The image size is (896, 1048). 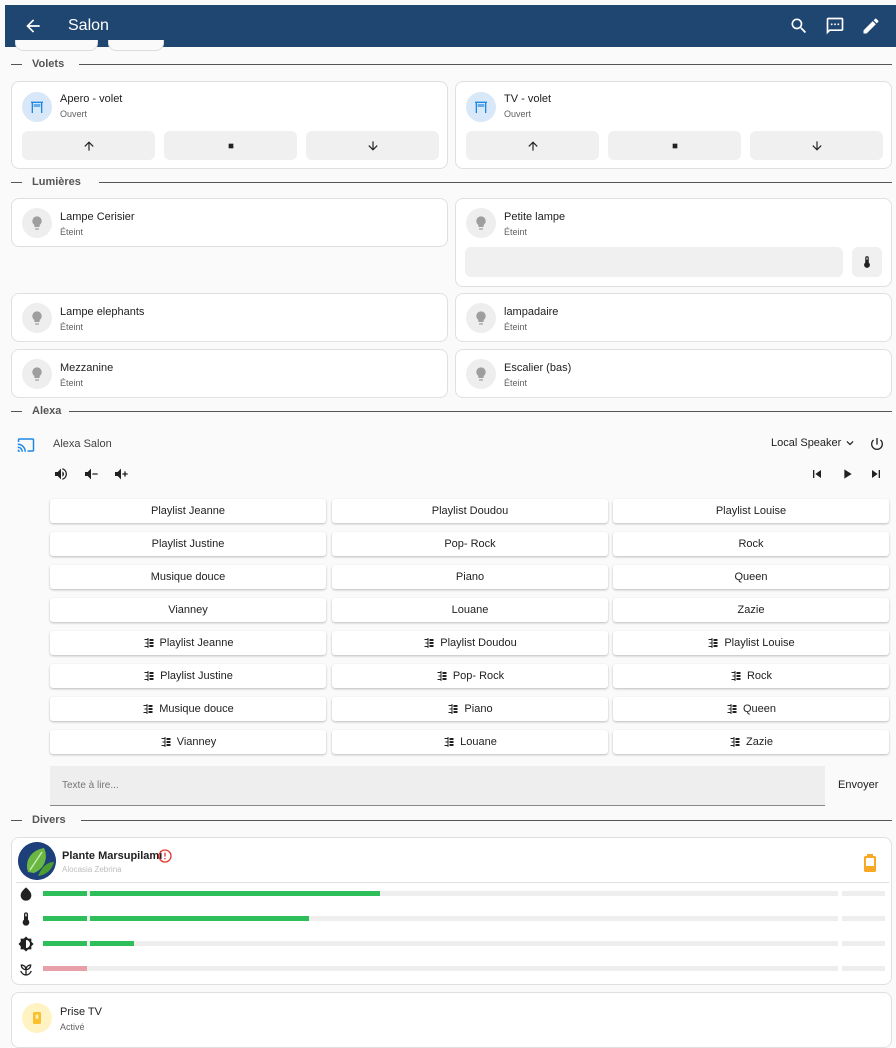 What do you see at coordinates (751, 544) in the screenshot?
I see `playlist-button: Rock` at bounding box center [751, 544].